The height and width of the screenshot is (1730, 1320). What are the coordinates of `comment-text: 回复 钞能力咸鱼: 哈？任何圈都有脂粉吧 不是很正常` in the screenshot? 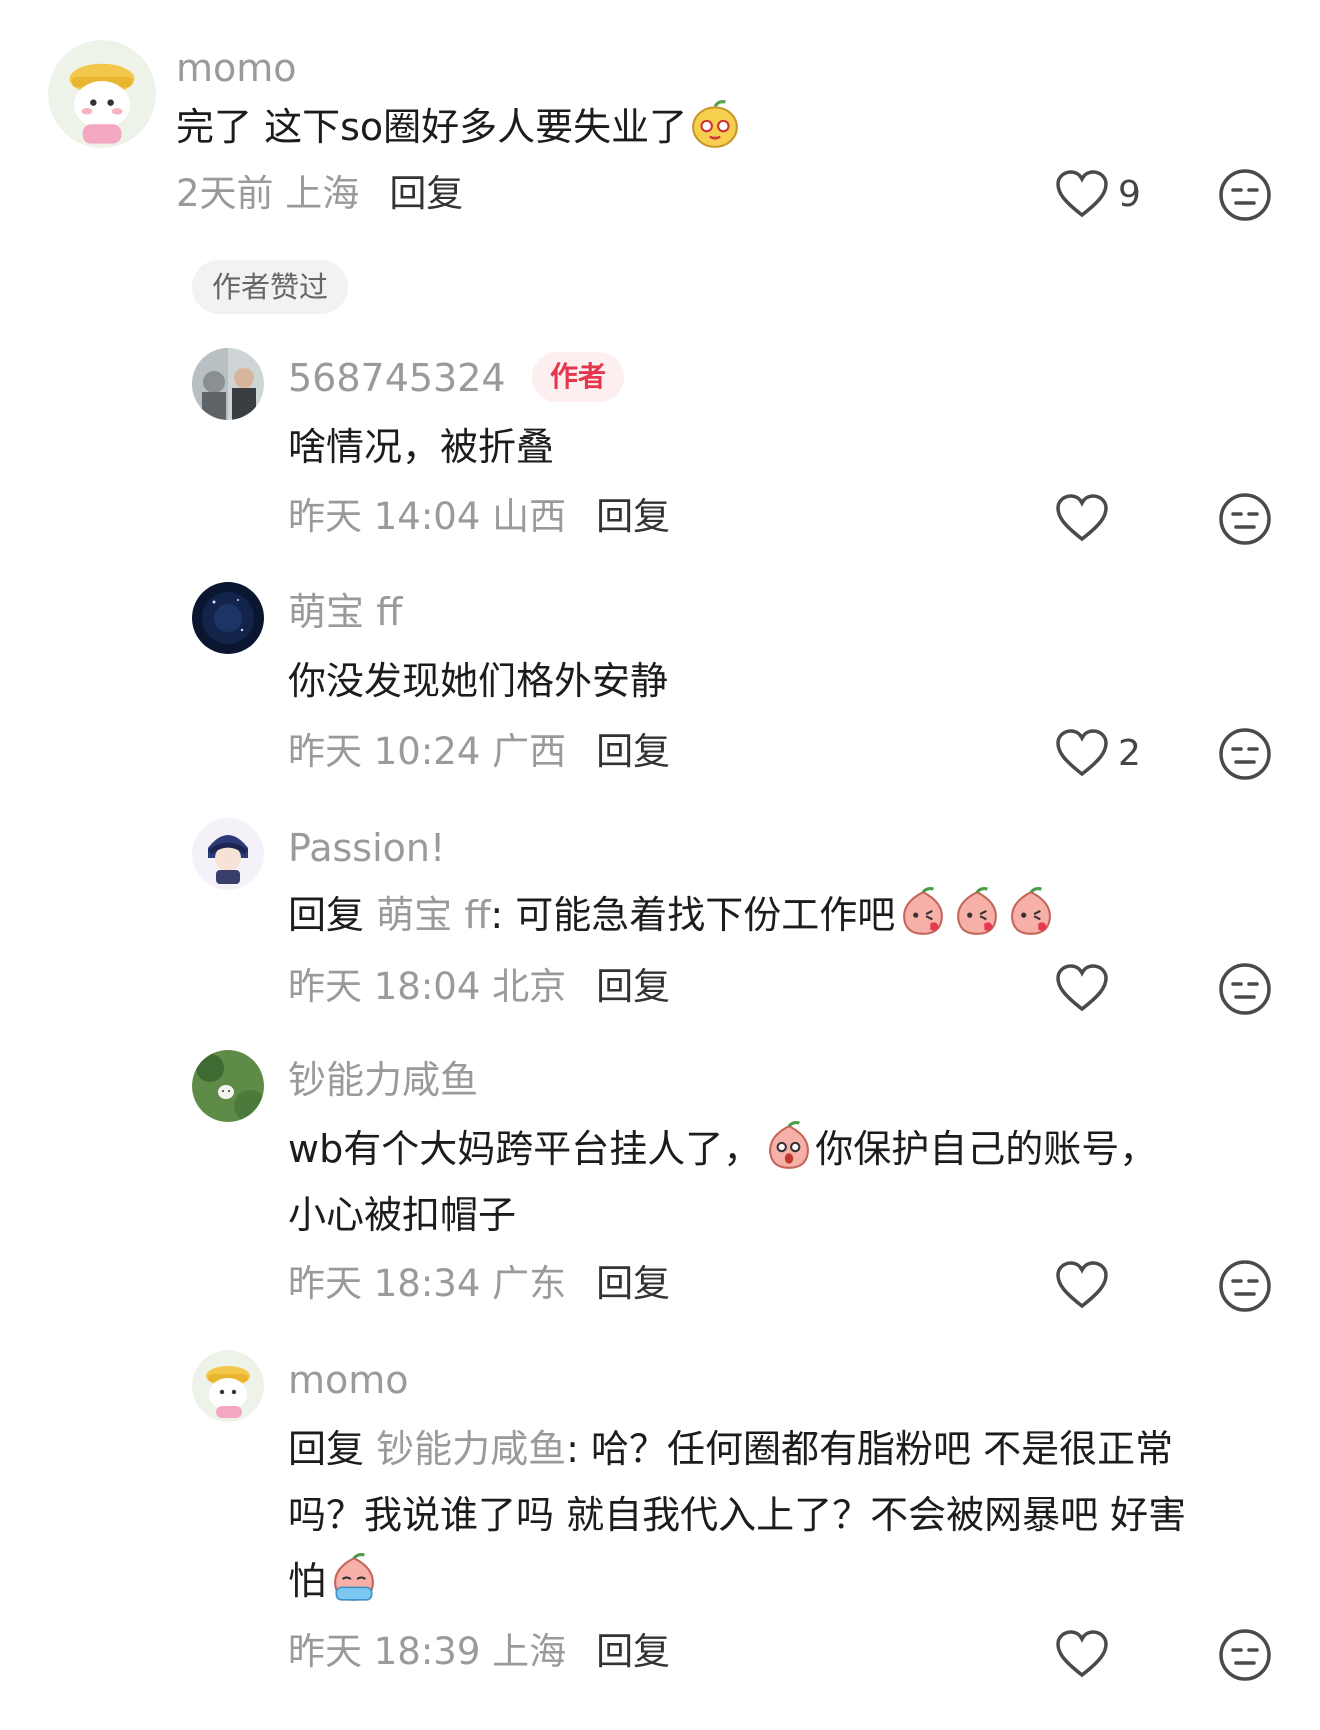 It's located at (730, 1449).